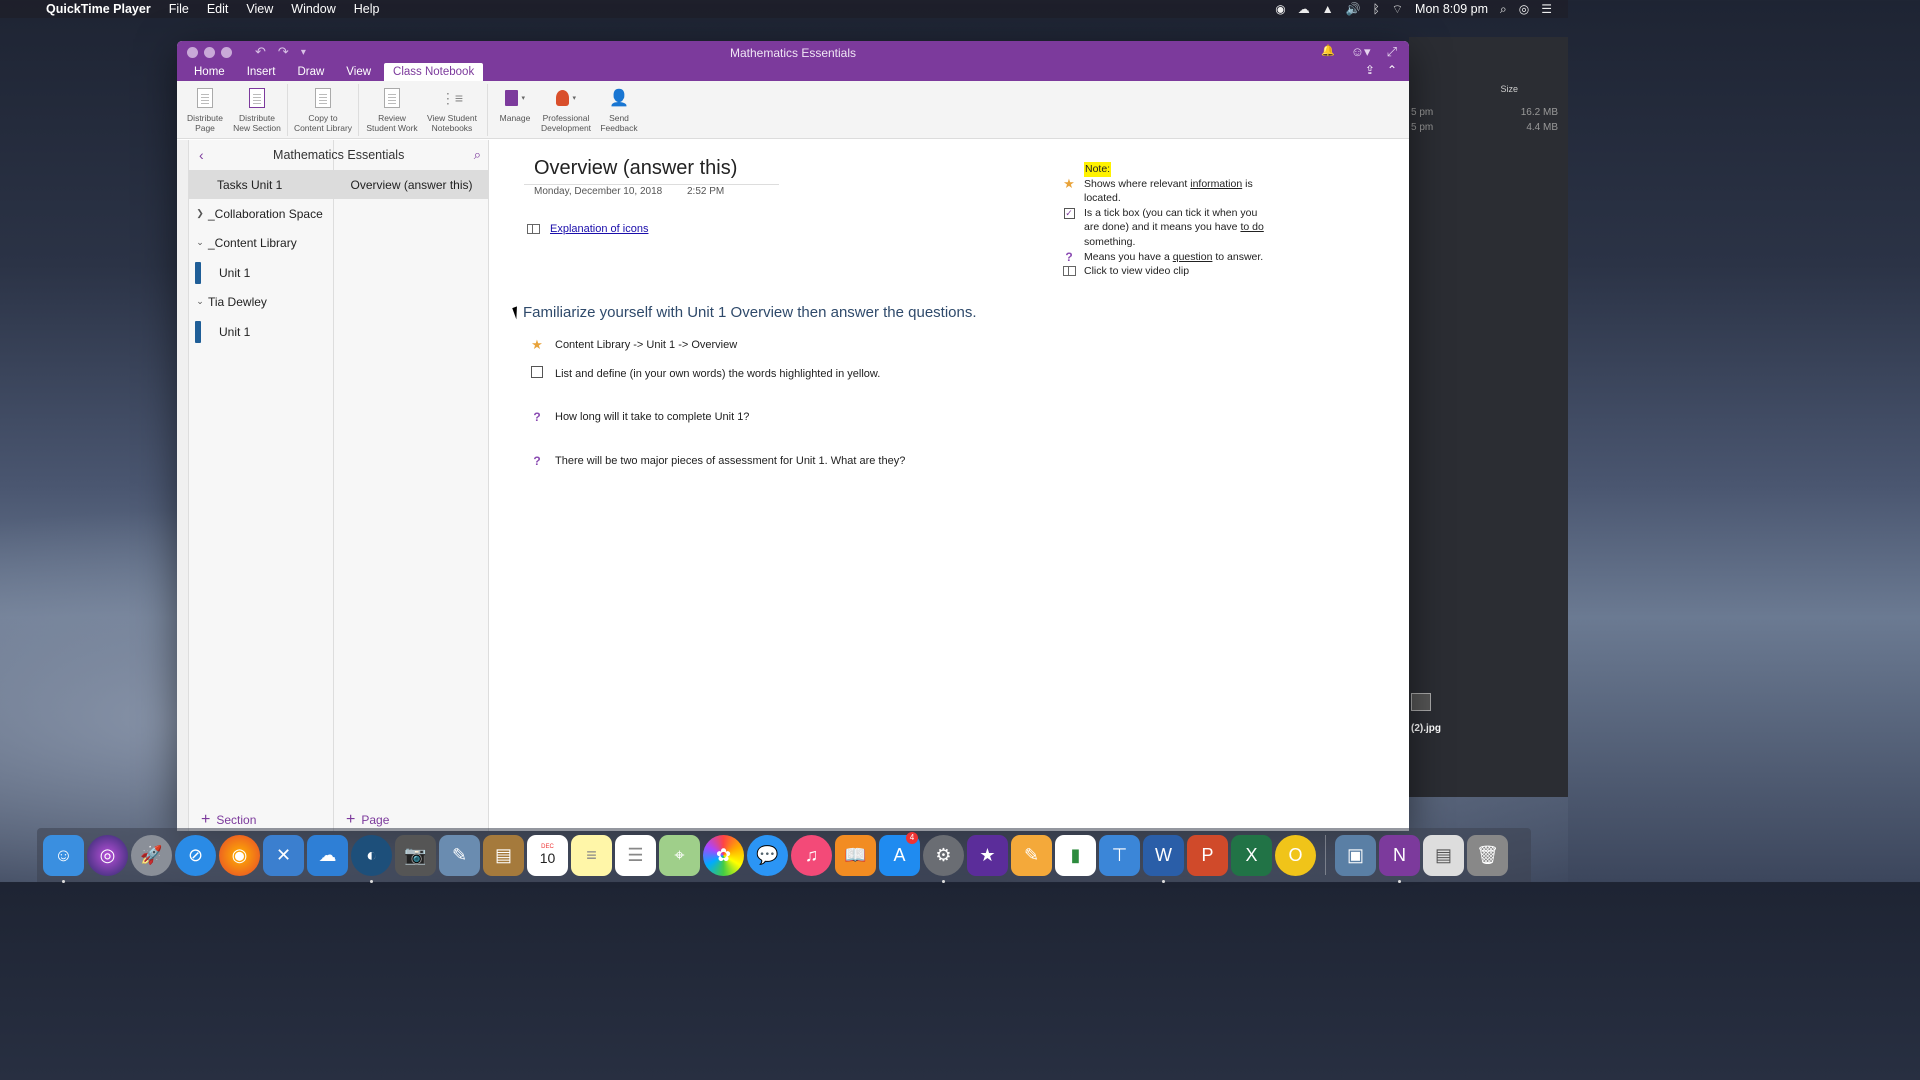 The width and height of the screenshot is (1920, 1080). What do you see at coordinates (1069, 213) in the screenshot?
I see `checked-box-icon: ✓` at bounding box center [1069, 213].